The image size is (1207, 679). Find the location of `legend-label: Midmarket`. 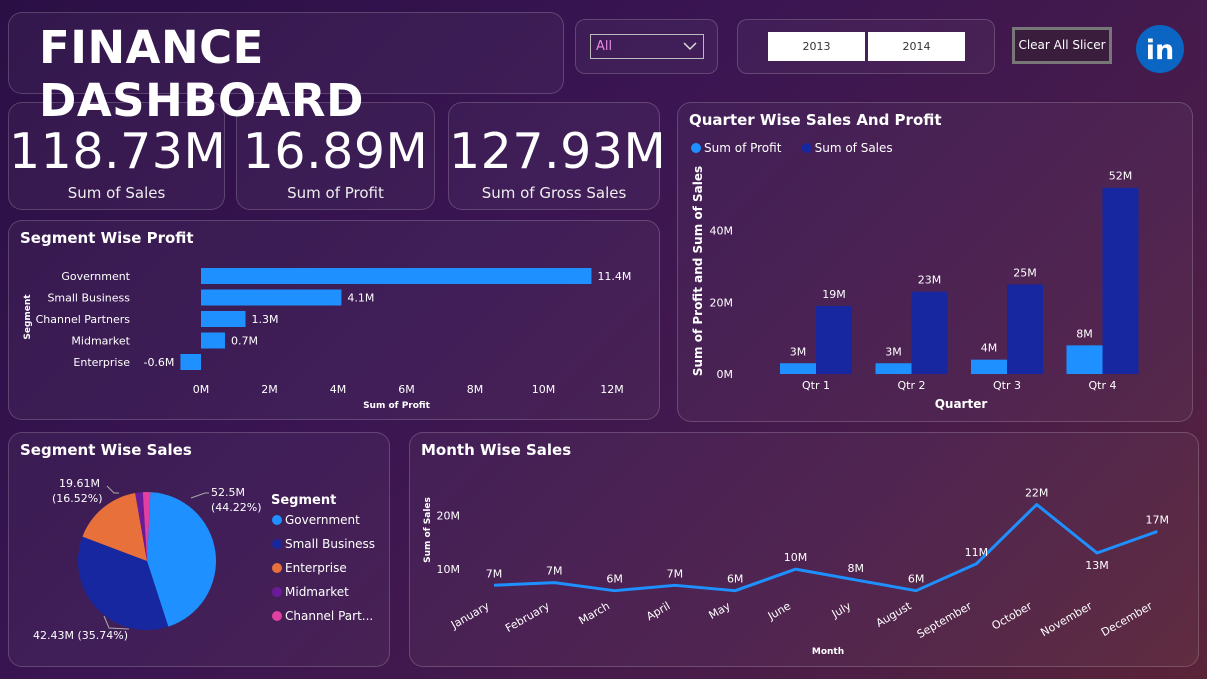

legend-label: Midmarket is located at coordinates (317, 592).